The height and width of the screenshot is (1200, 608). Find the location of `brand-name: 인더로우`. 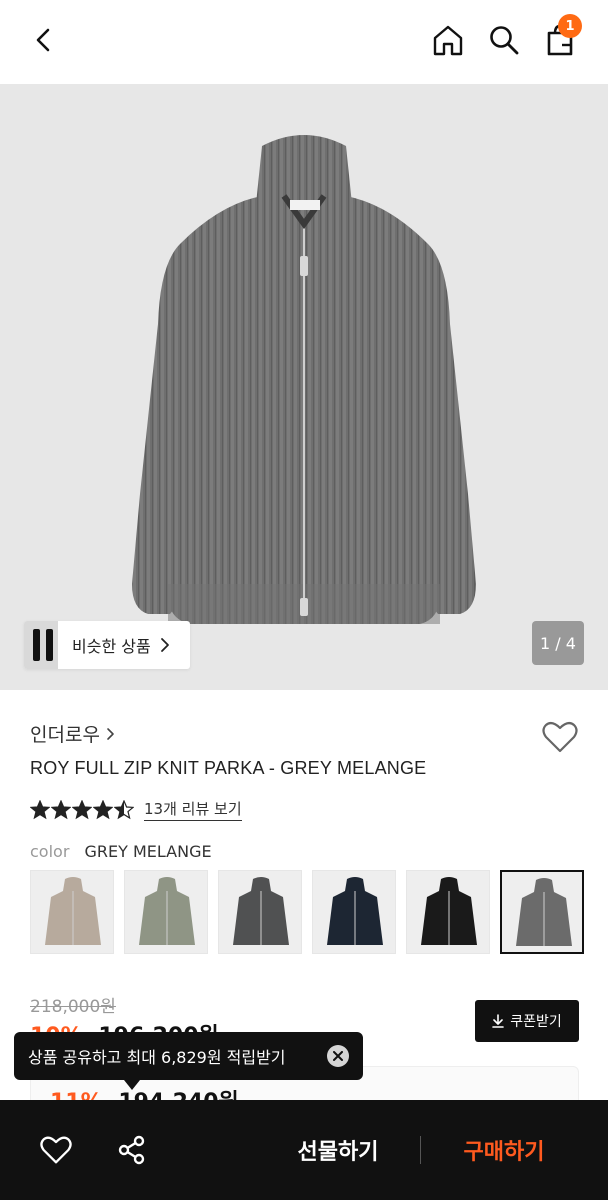

brand-name: 인더로우 is located at coordinates (65, 735).